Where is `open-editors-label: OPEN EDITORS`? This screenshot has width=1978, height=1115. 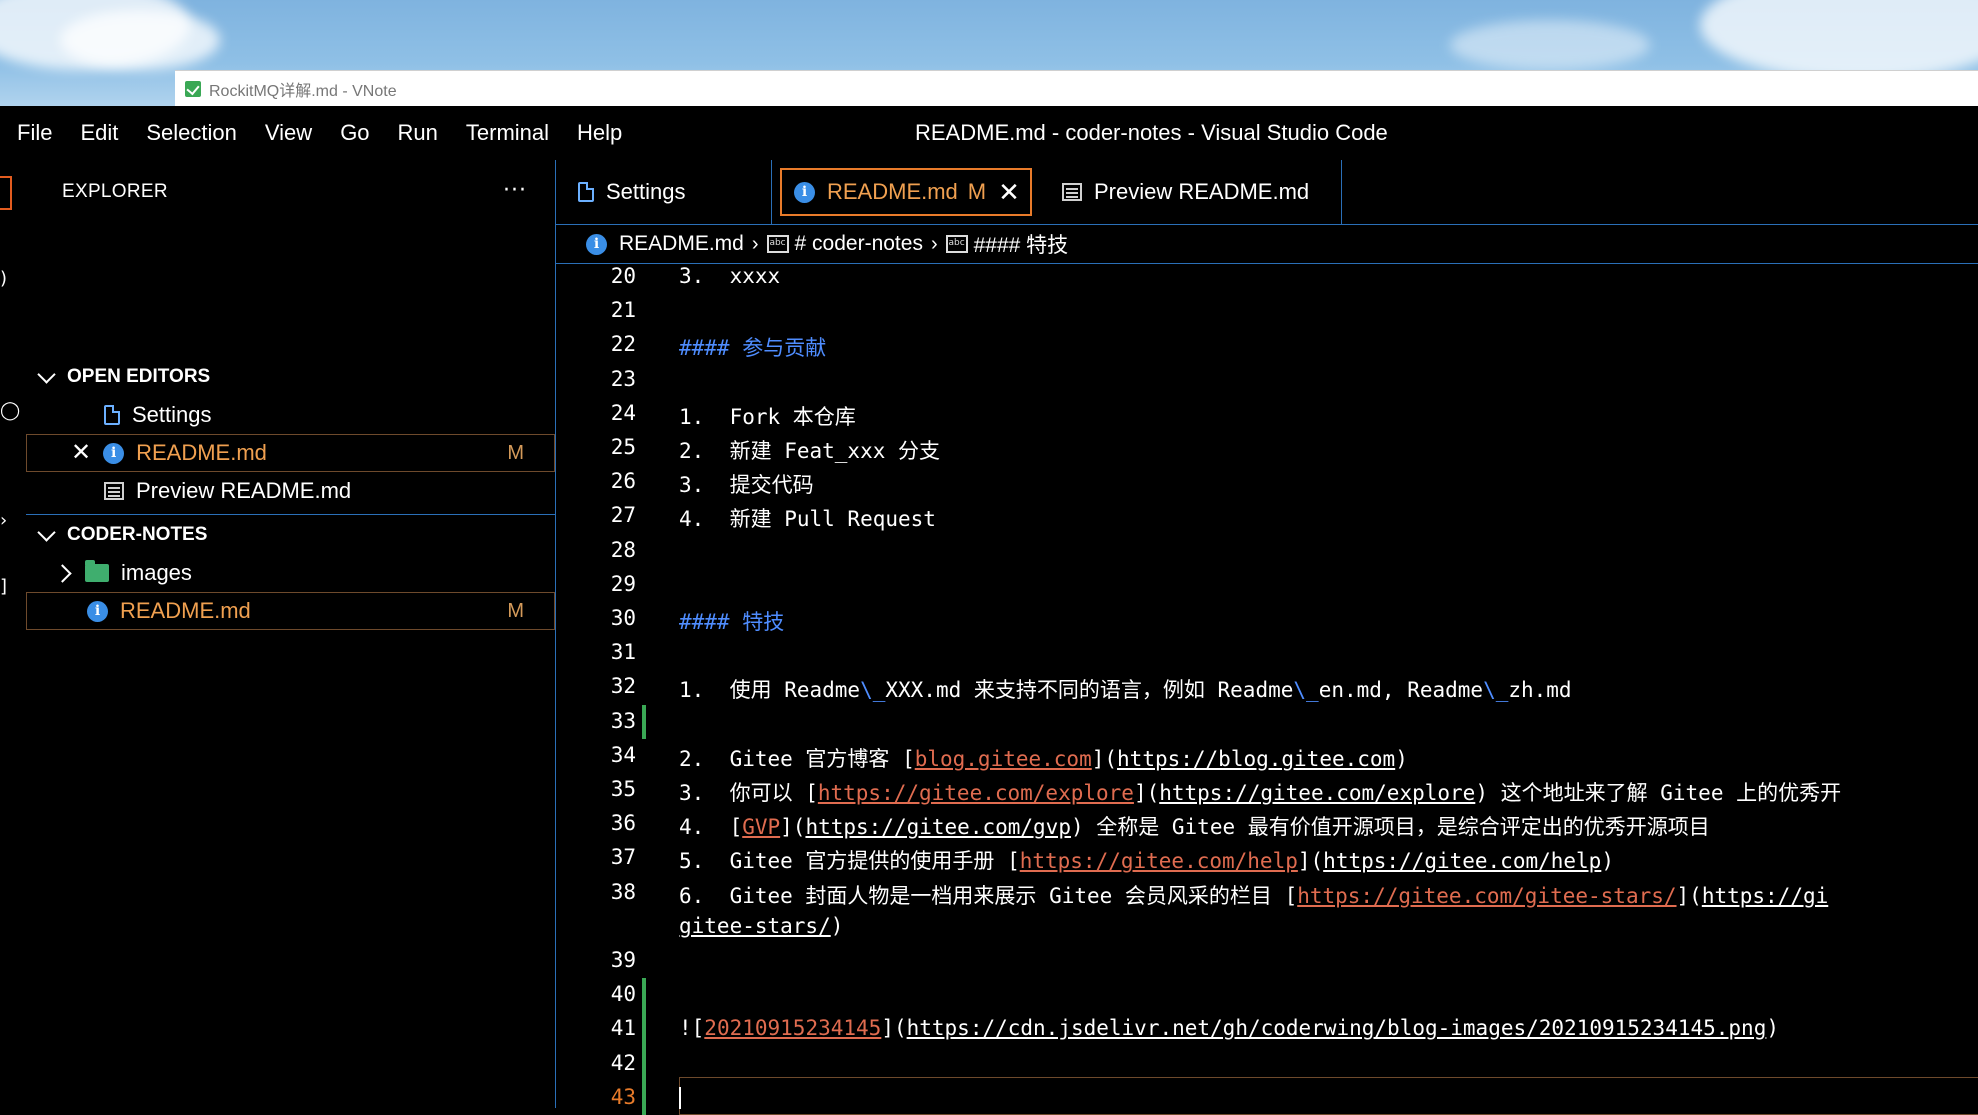
open-editors-label: OPEN EDITORS is located at coordinates (139, 376).